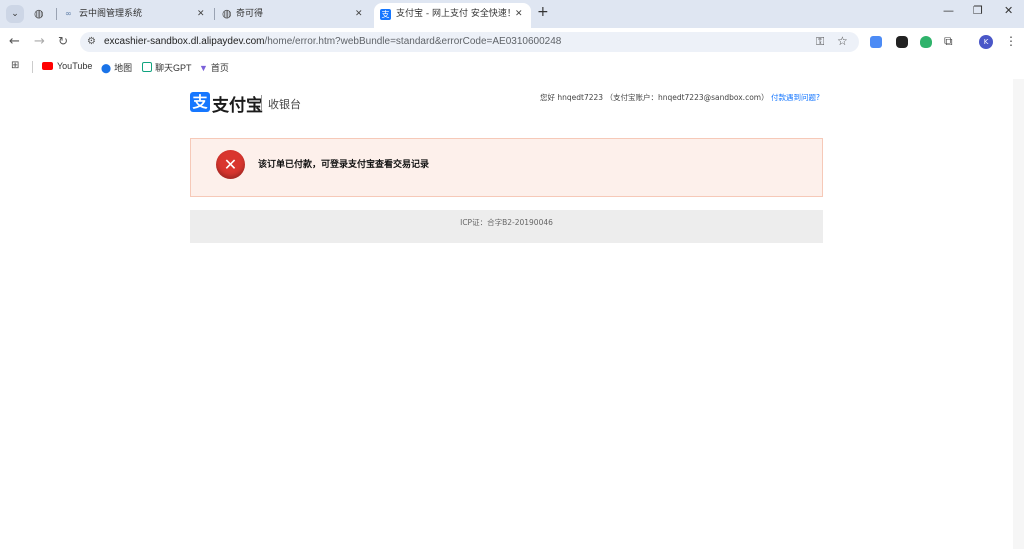  What do you see at coordinates (47, 66) in the screenshot?
I see `youtube-icon` at bounding box center [47, 66].